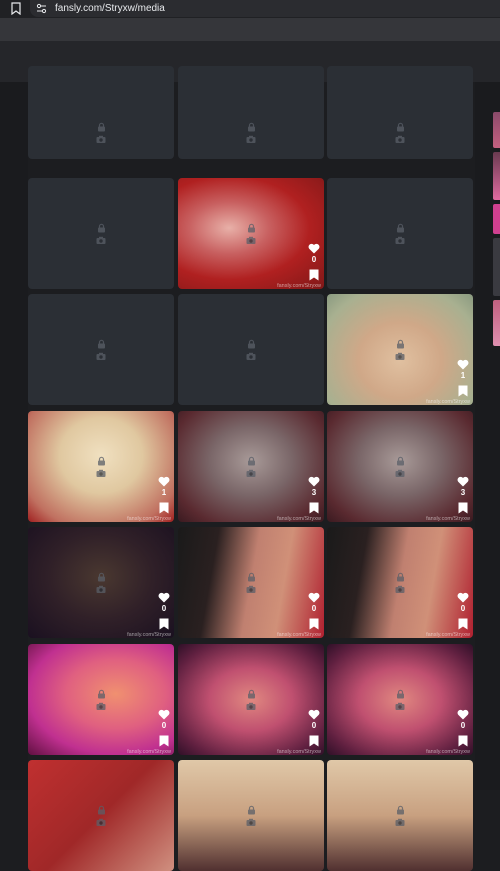 The height and width of the screenshot is (871, 500). What do you see at coordinates (463, 378) in the screenshot?
I see `media-stats: 1` at bounding box center [463, 378].